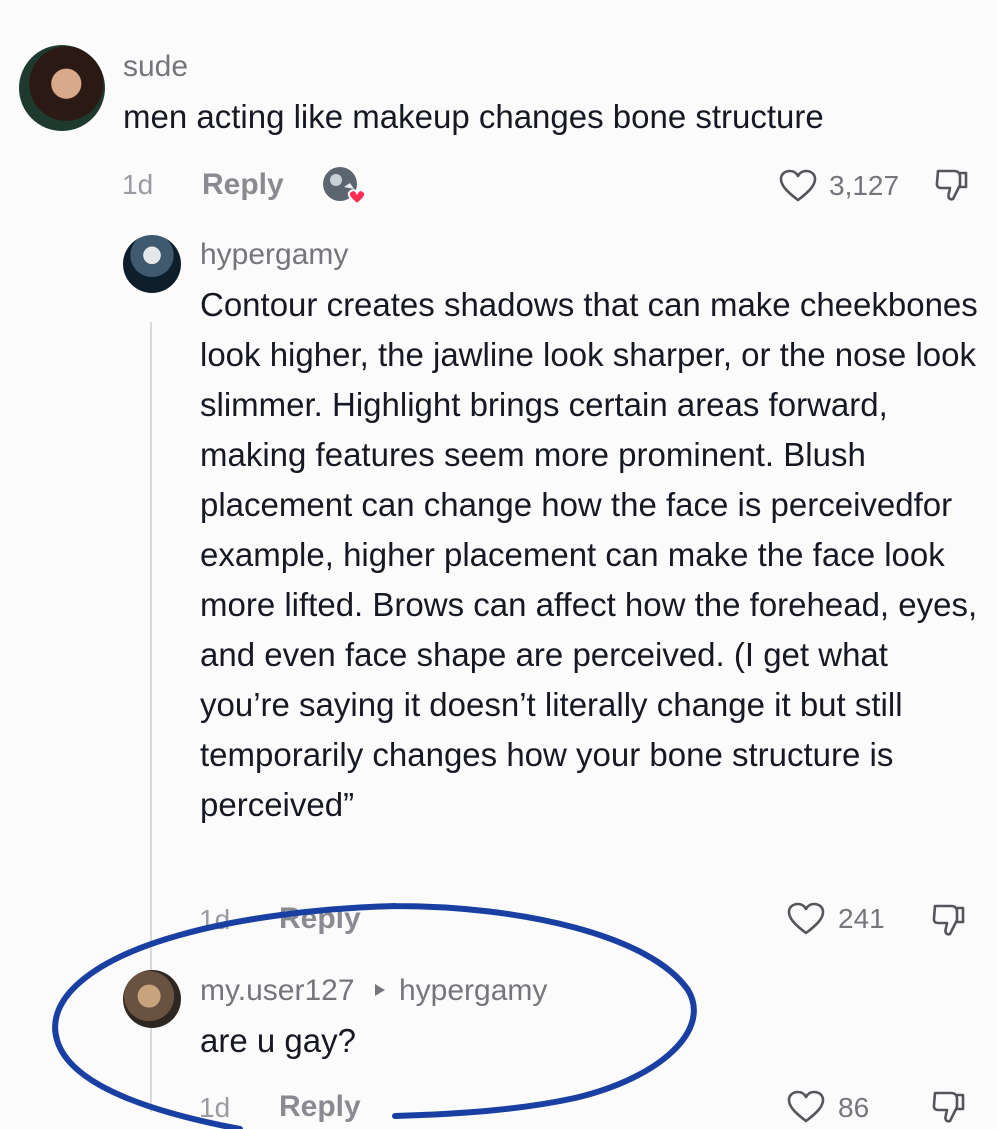  What do you see at coordinates (155, 67) in the screenshot?
I see `comment-username: sude` at bounding box center [155, 67].